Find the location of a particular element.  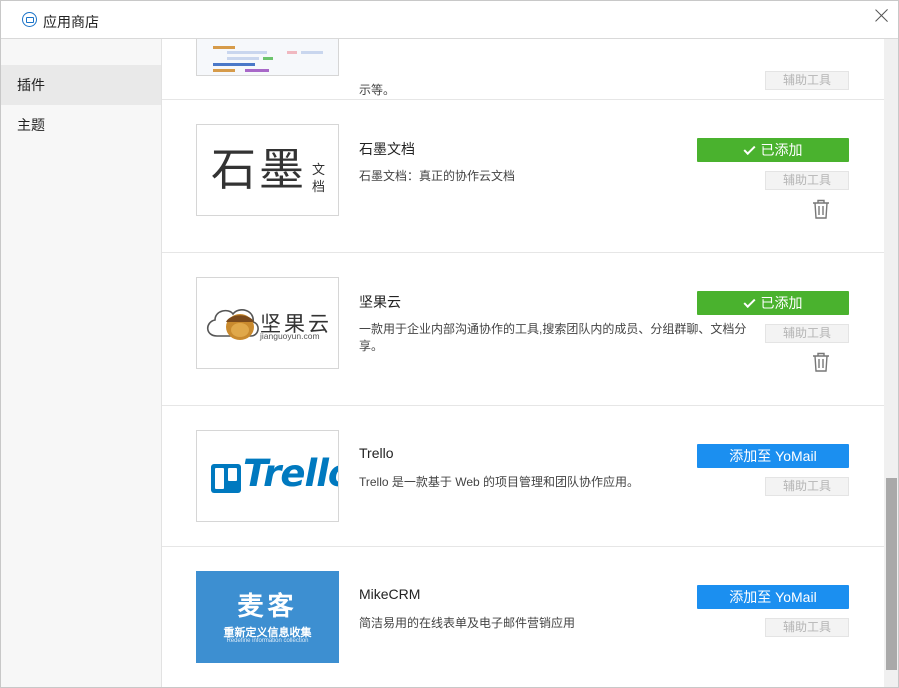

mikecrm-logo-en: Redefine information collection is located at coordinates (267, 641).